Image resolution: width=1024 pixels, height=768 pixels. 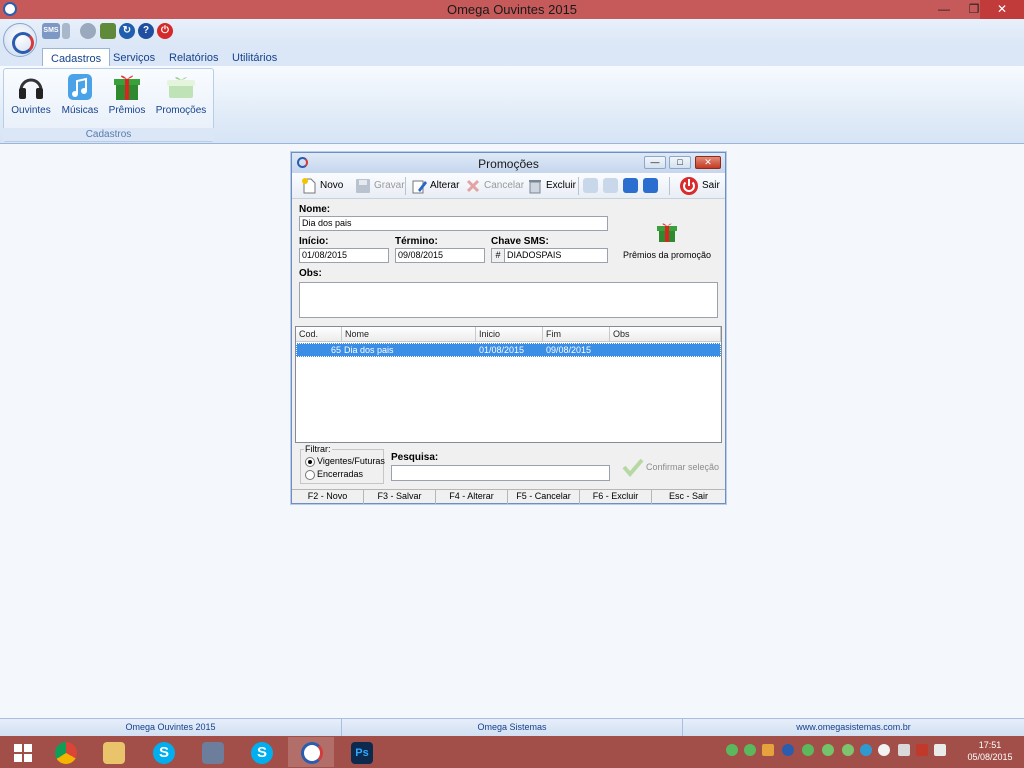 What do you see at coordinates (113, 752) in the screenshot?
I see `file-explorer-icon` at bounding box center [113, 752].